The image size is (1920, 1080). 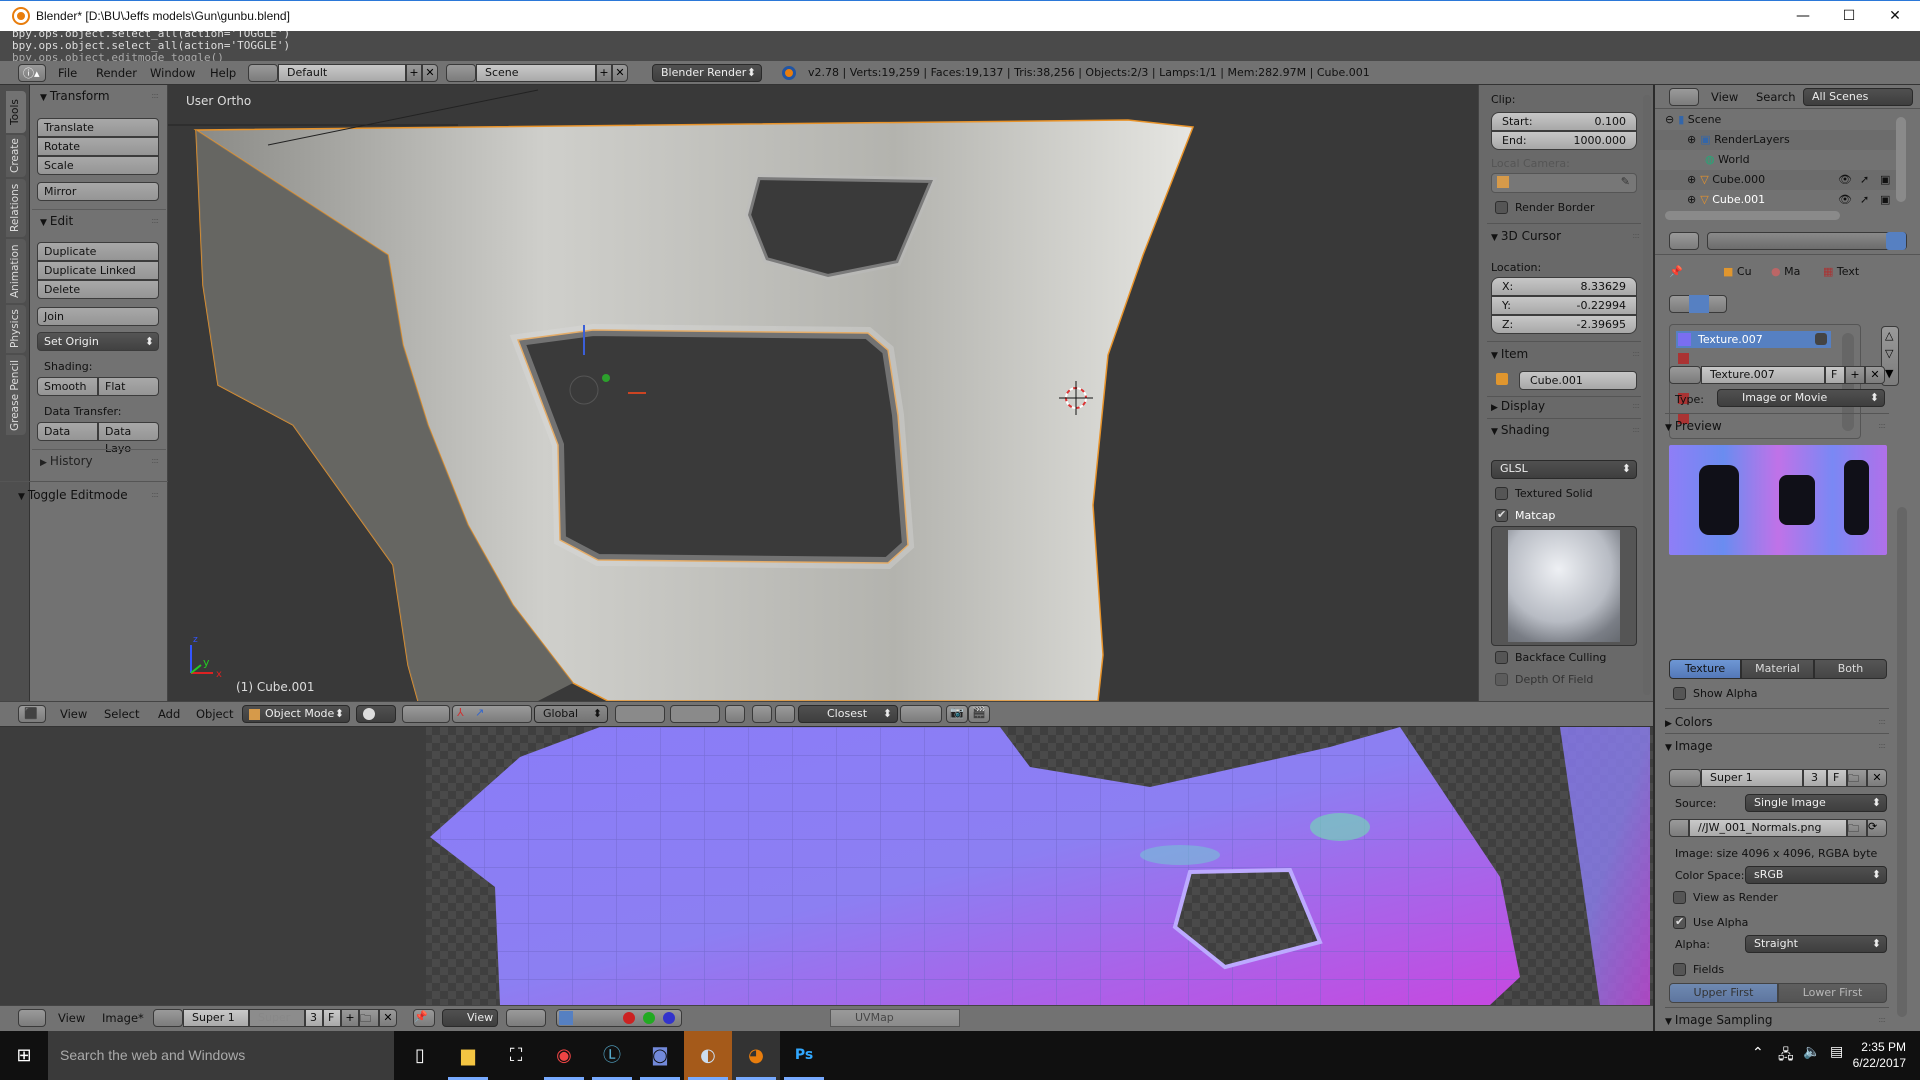 What do you see at coordinates (1857, 828) in the screenshot?
I see `browse-file-button: 🗀` at bounding box center [1857, 828].